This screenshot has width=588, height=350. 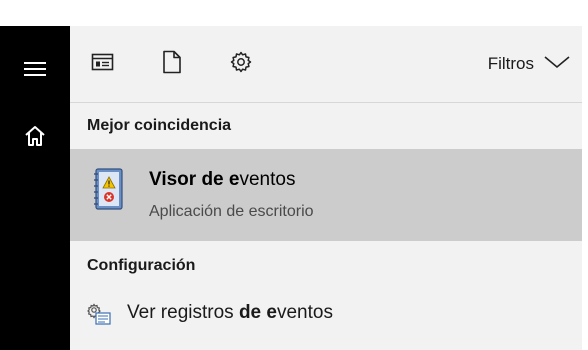 I want to click on home-icon, so click(x=35, y=138).